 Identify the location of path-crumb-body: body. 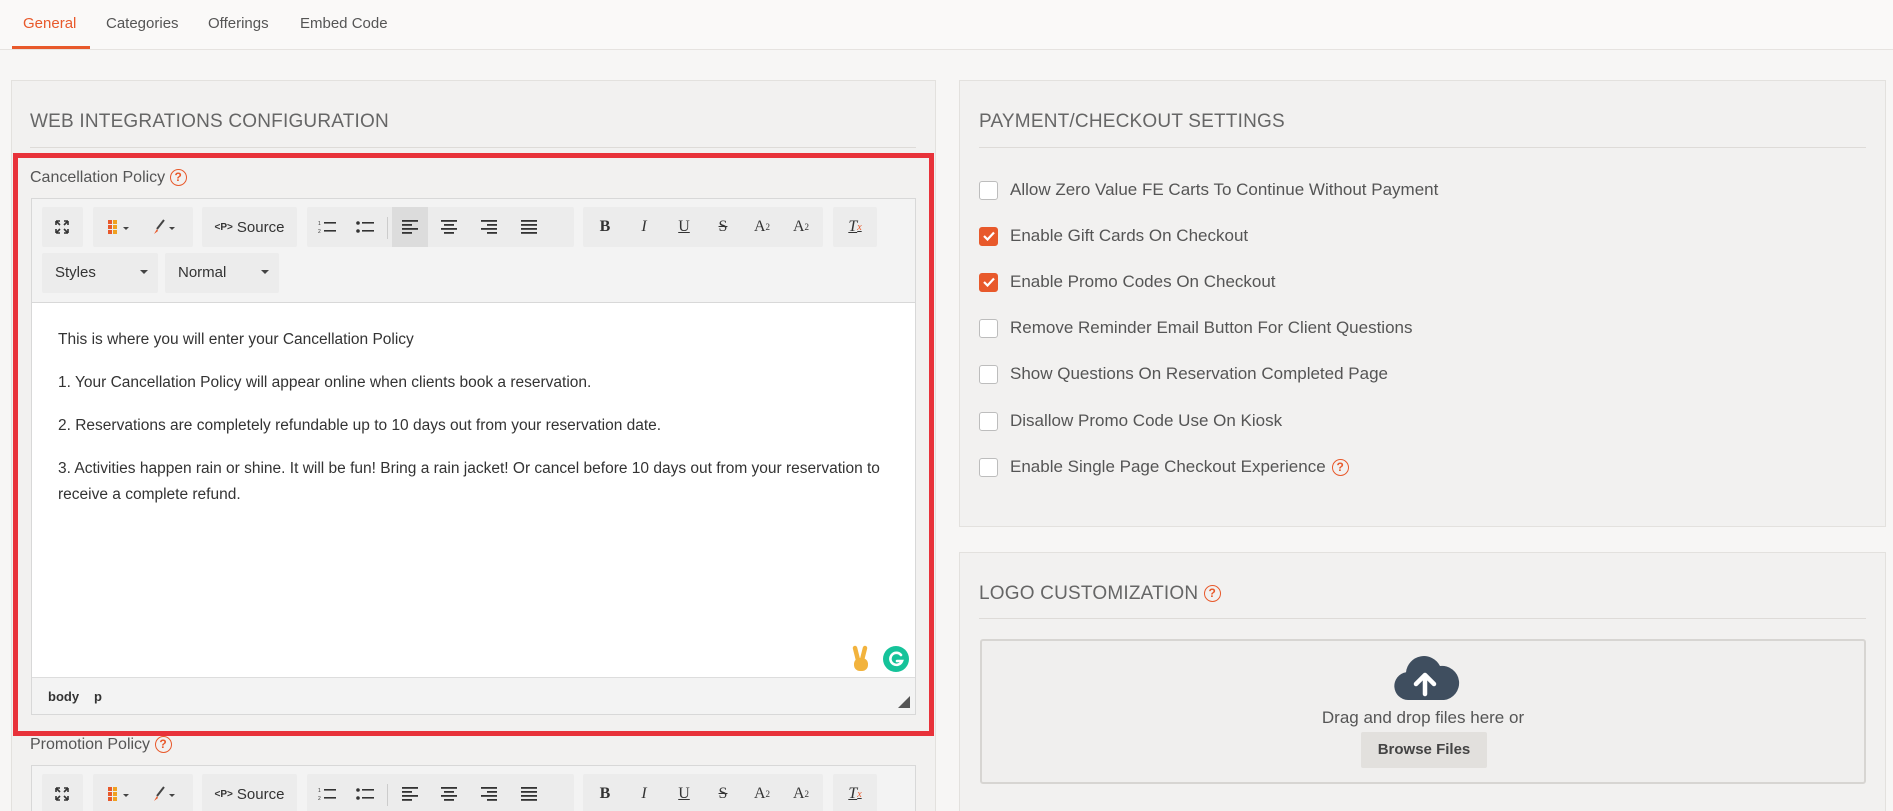
(63, 696).